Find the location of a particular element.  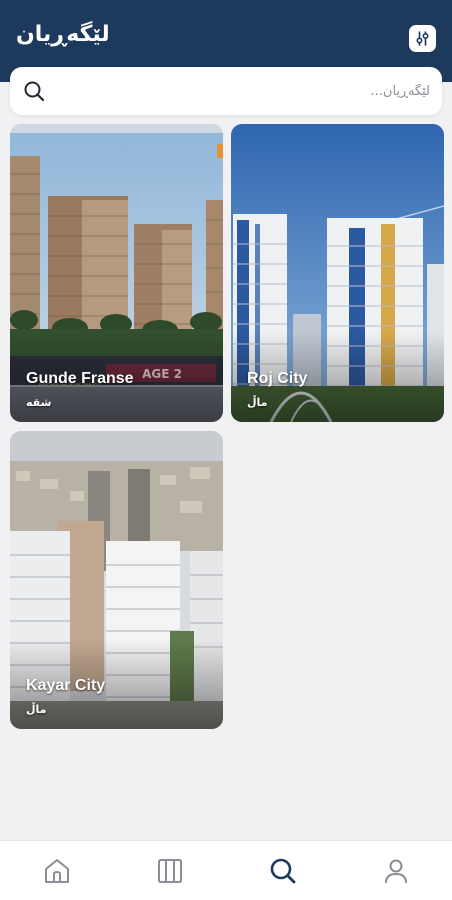

nav-map is located at coordinates (170, 871).